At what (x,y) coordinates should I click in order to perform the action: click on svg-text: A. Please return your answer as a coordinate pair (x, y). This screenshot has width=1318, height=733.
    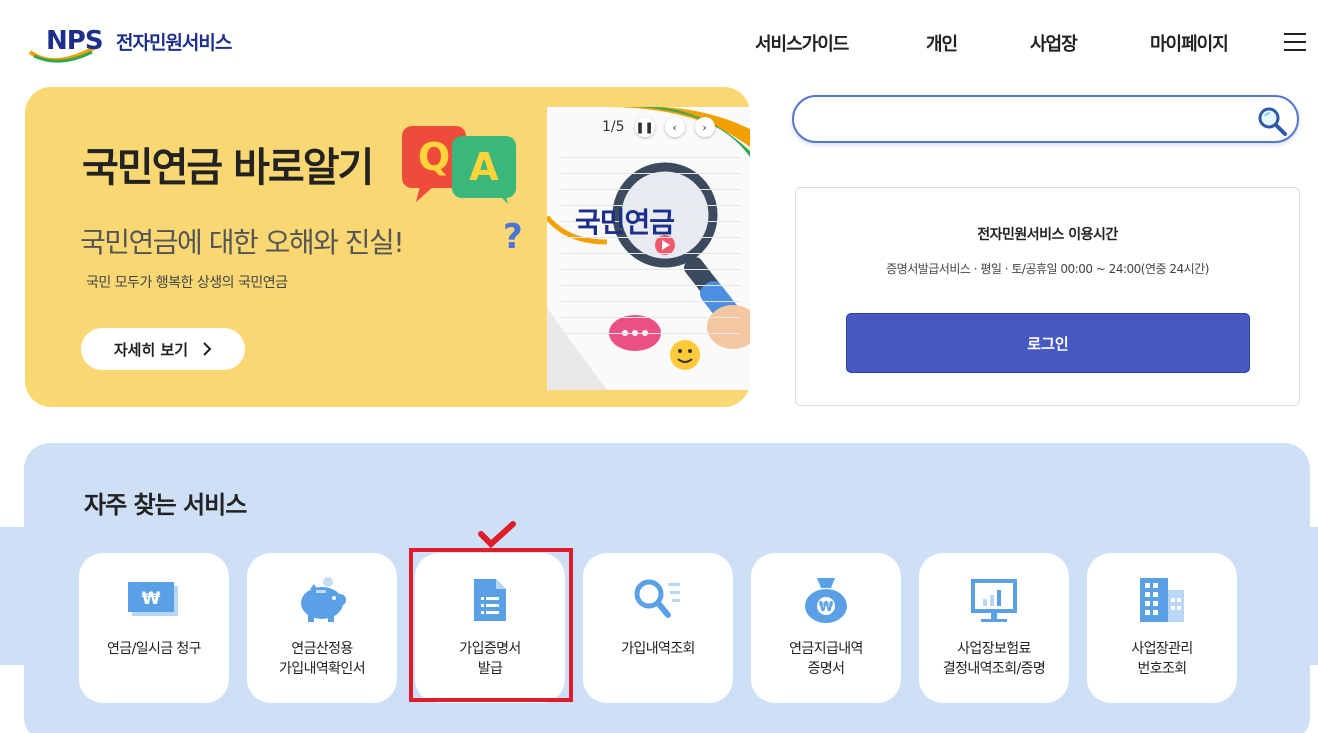
    Looking at the image, I should click on (484, 167).